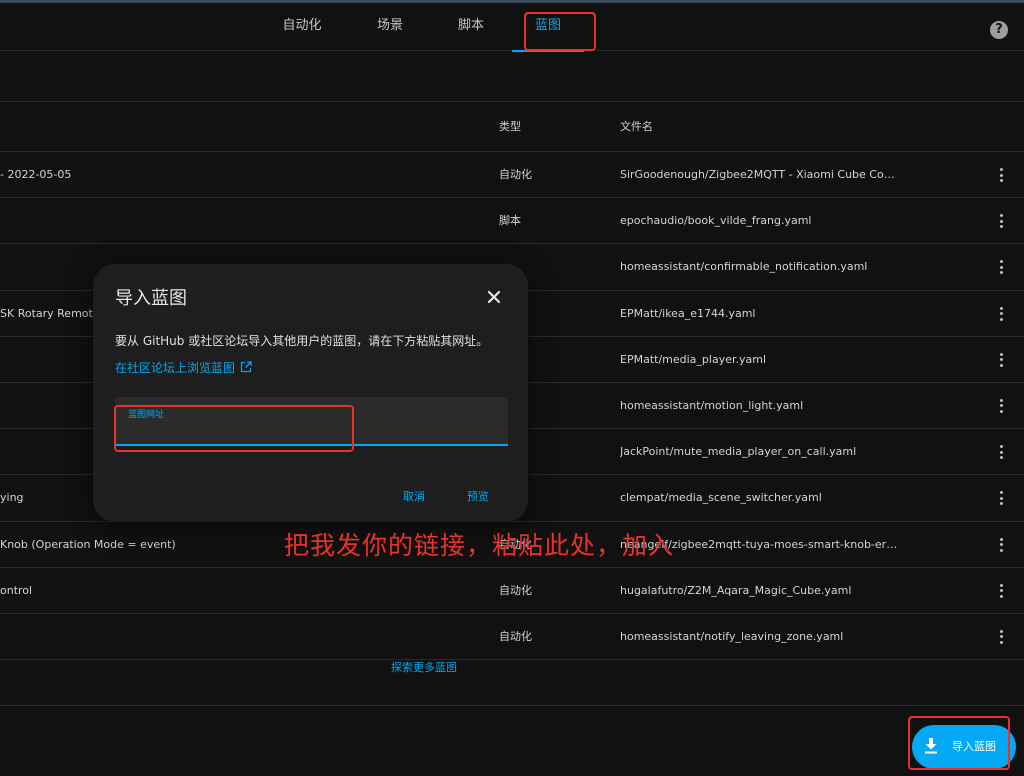  Describe the element at coordinates (636, 127) in the screenshot. I see `column-header-file: 文件名` at that location.